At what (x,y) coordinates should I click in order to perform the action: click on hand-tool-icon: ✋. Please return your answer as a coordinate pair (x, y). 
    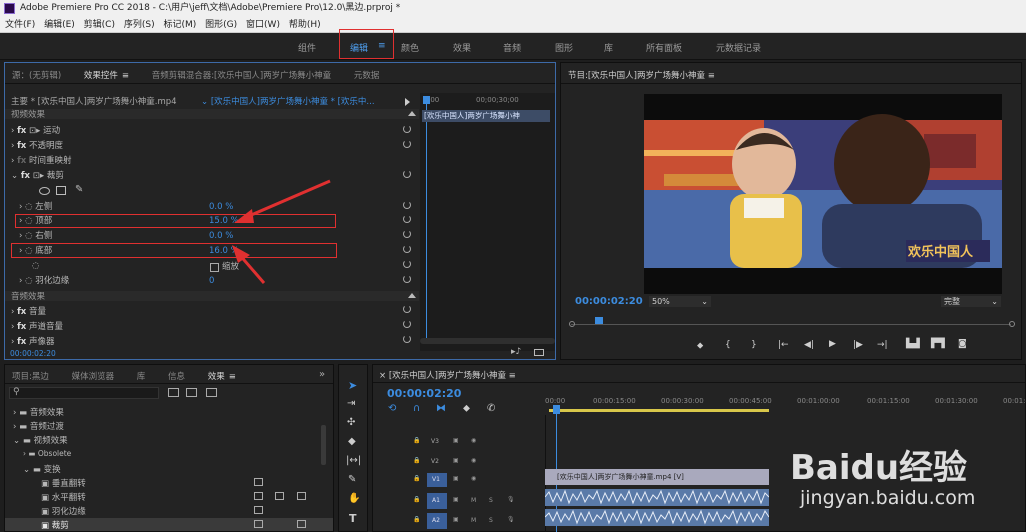
    Looking at the image, I should click on (354, 498).